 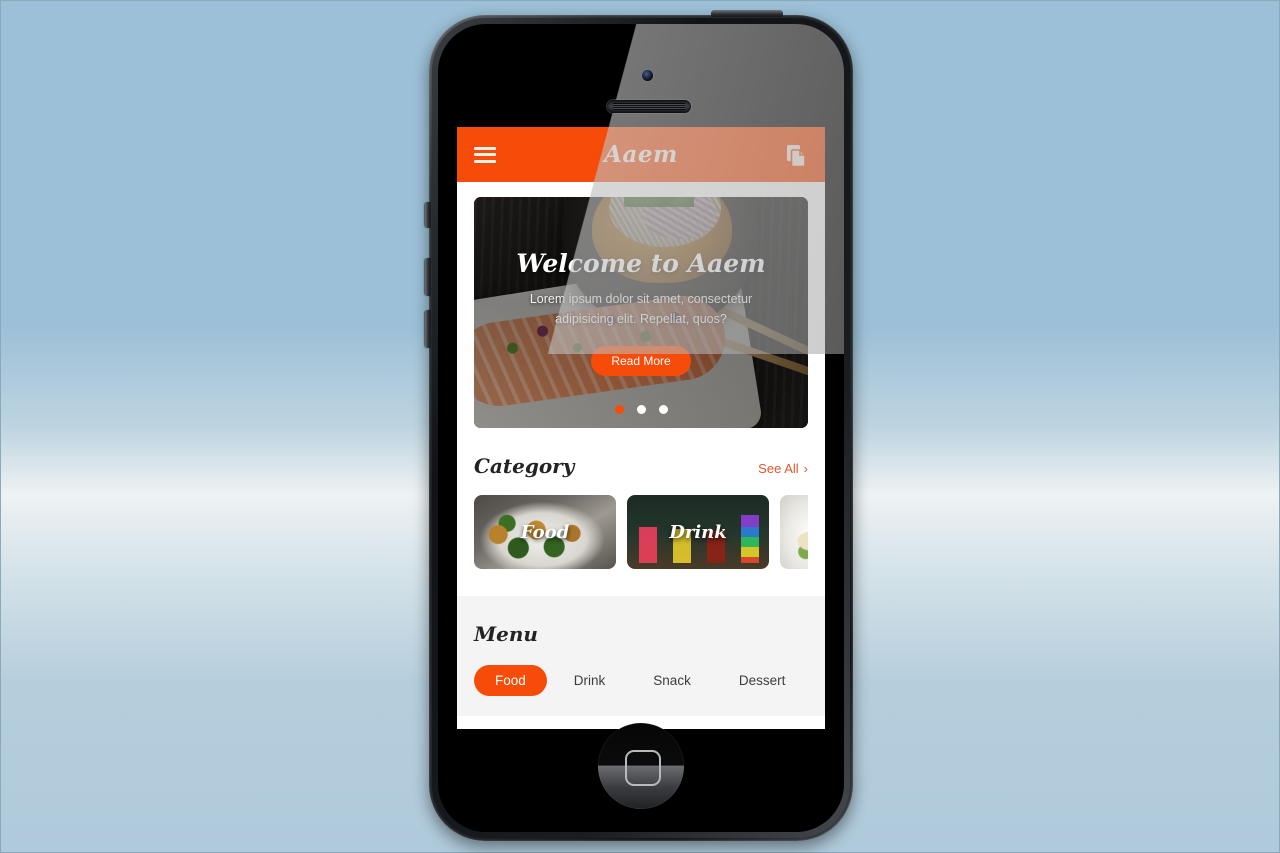 I want to click on category-card-food: Food, so click(x=545, y=532).